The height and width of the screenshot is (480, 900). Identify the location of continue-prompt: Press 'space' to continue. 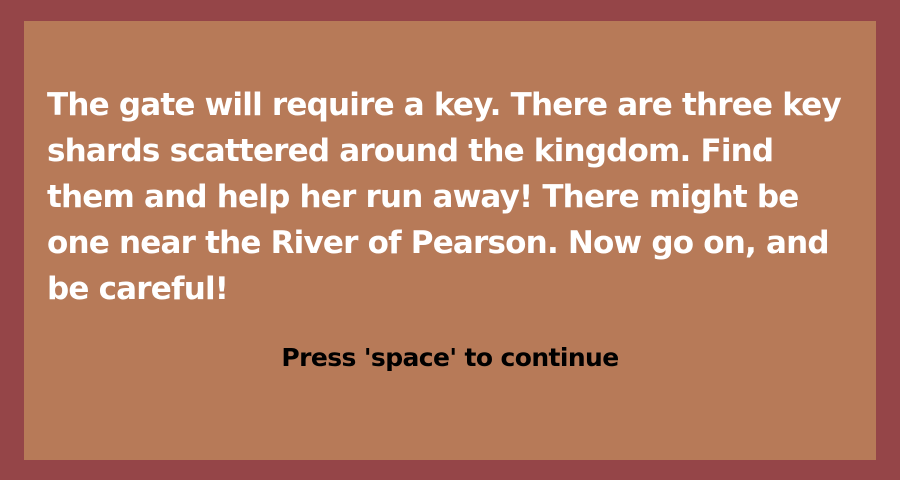
(450, 357).